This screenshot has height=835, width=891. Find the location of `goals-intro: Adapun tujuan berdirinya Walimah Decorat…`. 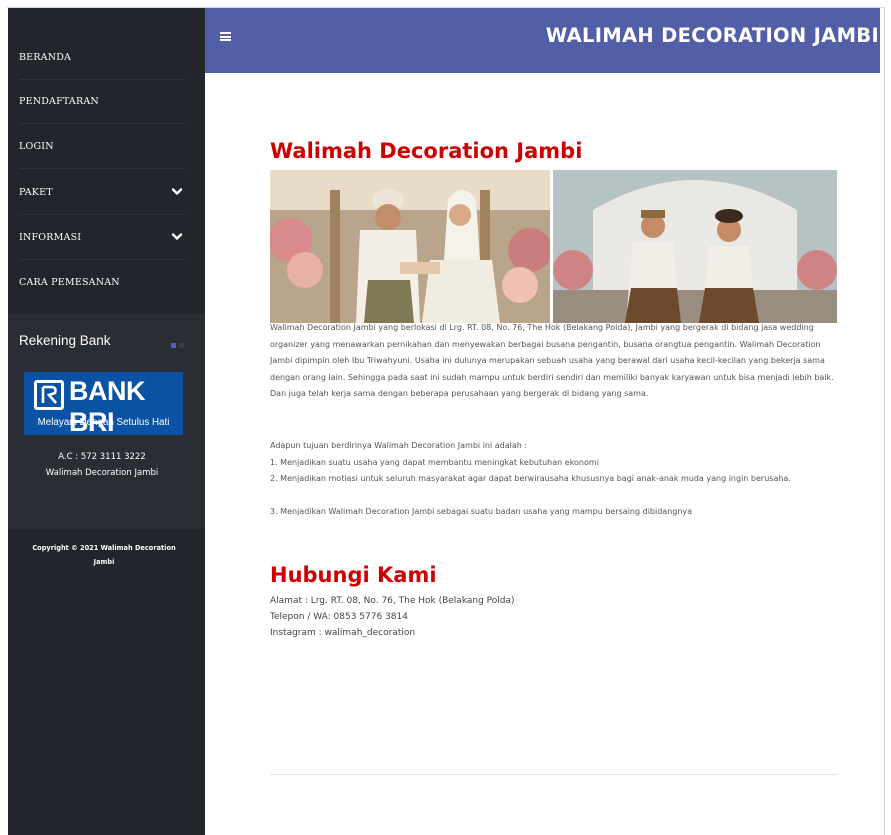

goals-intro: Adapun tujuan berdirinya Walimah Decorat… is located at coordinates (399, 445).